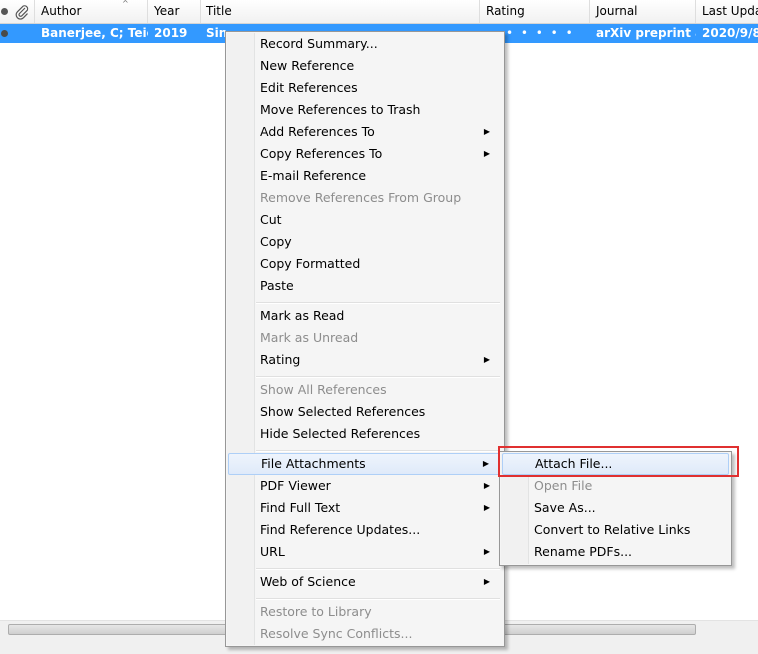  I want to click on menu-item-add-references-to: Add References To ▶, so click(365, 132).